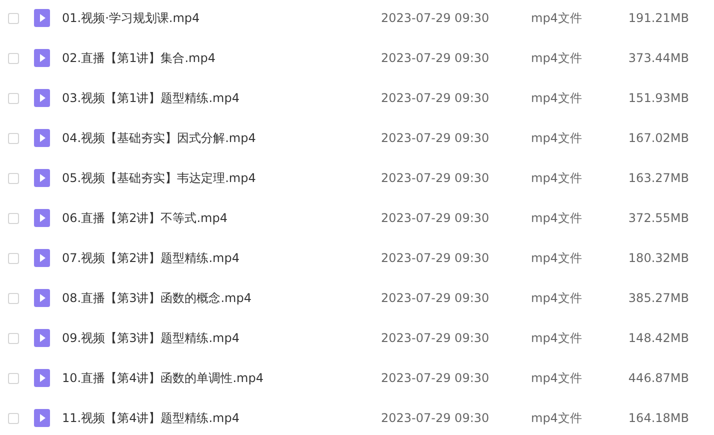 This screenshot has width=714, height=435. I want to click on file-name: 07.视频【第2讲】题型精练.mp4, so click(221, 258).